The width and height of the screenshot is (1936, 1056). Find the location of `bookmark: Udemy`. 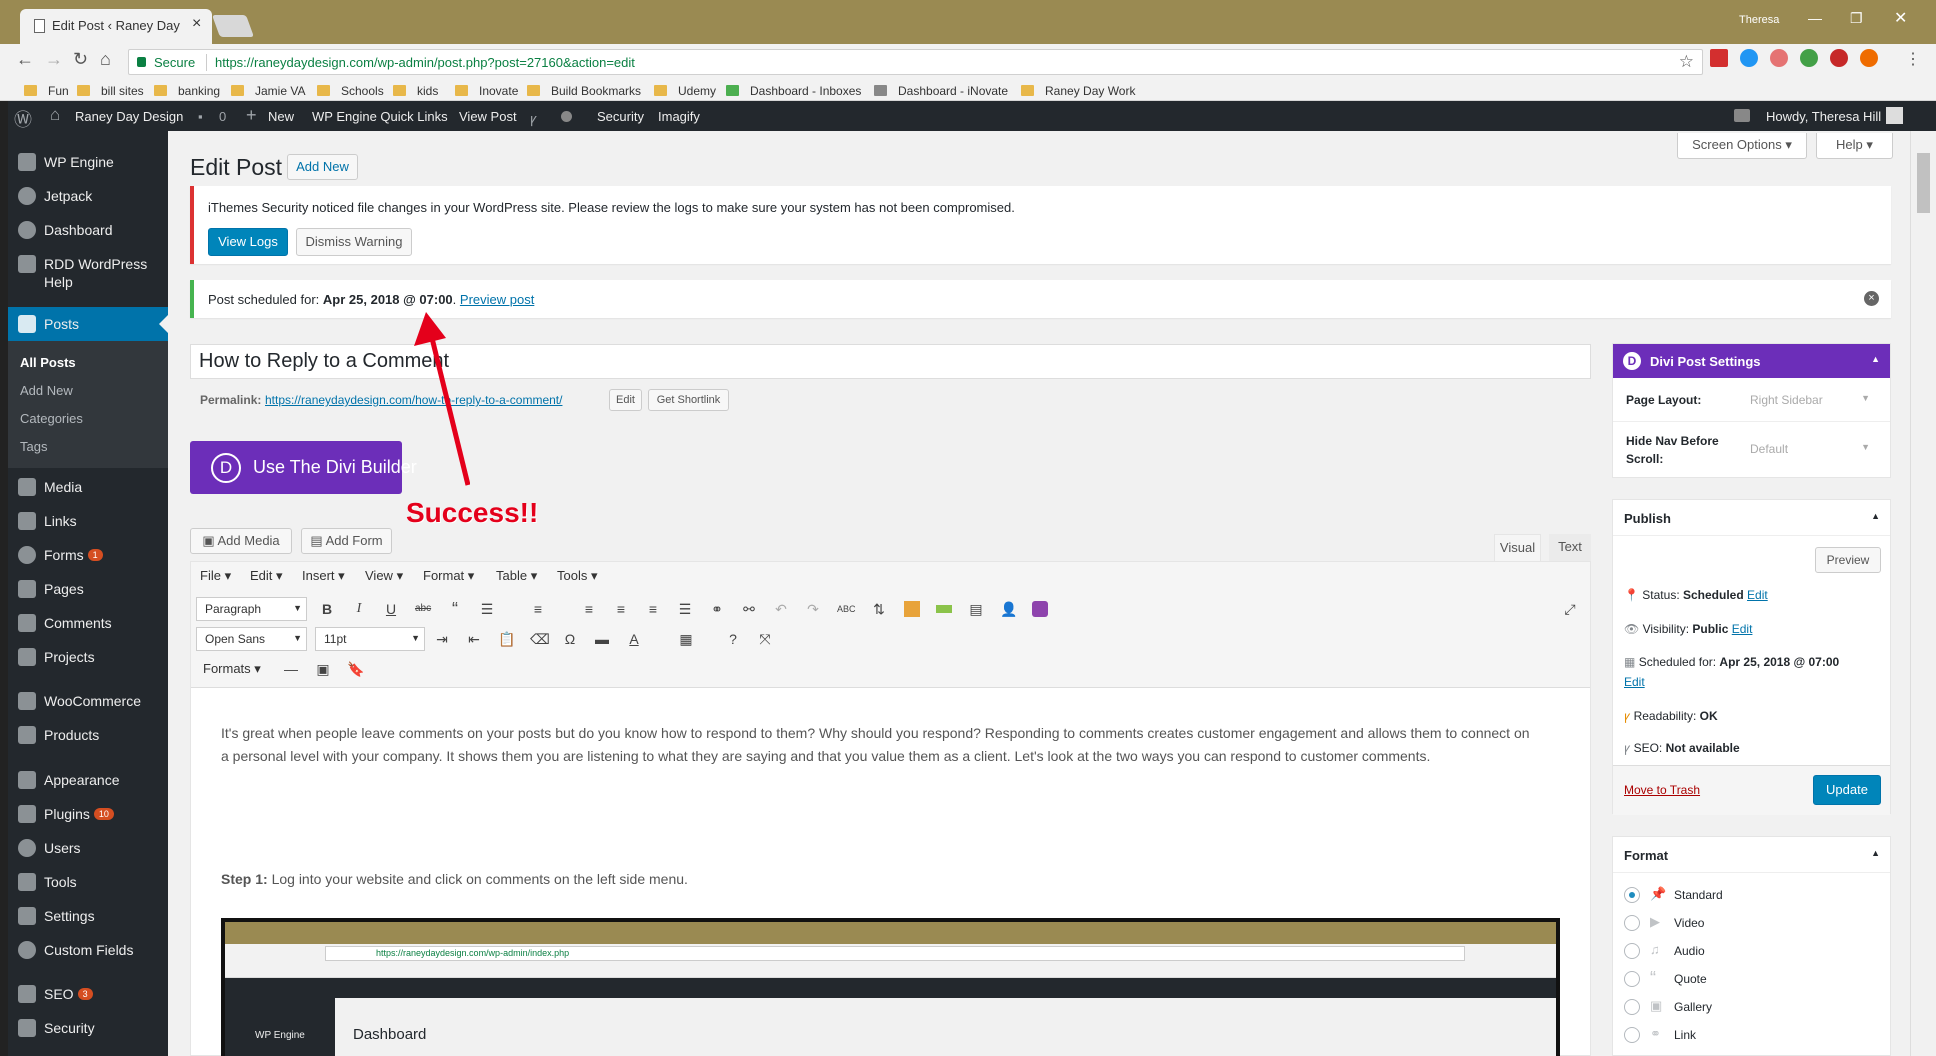

bookmark: Udemy is located at coordinates (685, 91).